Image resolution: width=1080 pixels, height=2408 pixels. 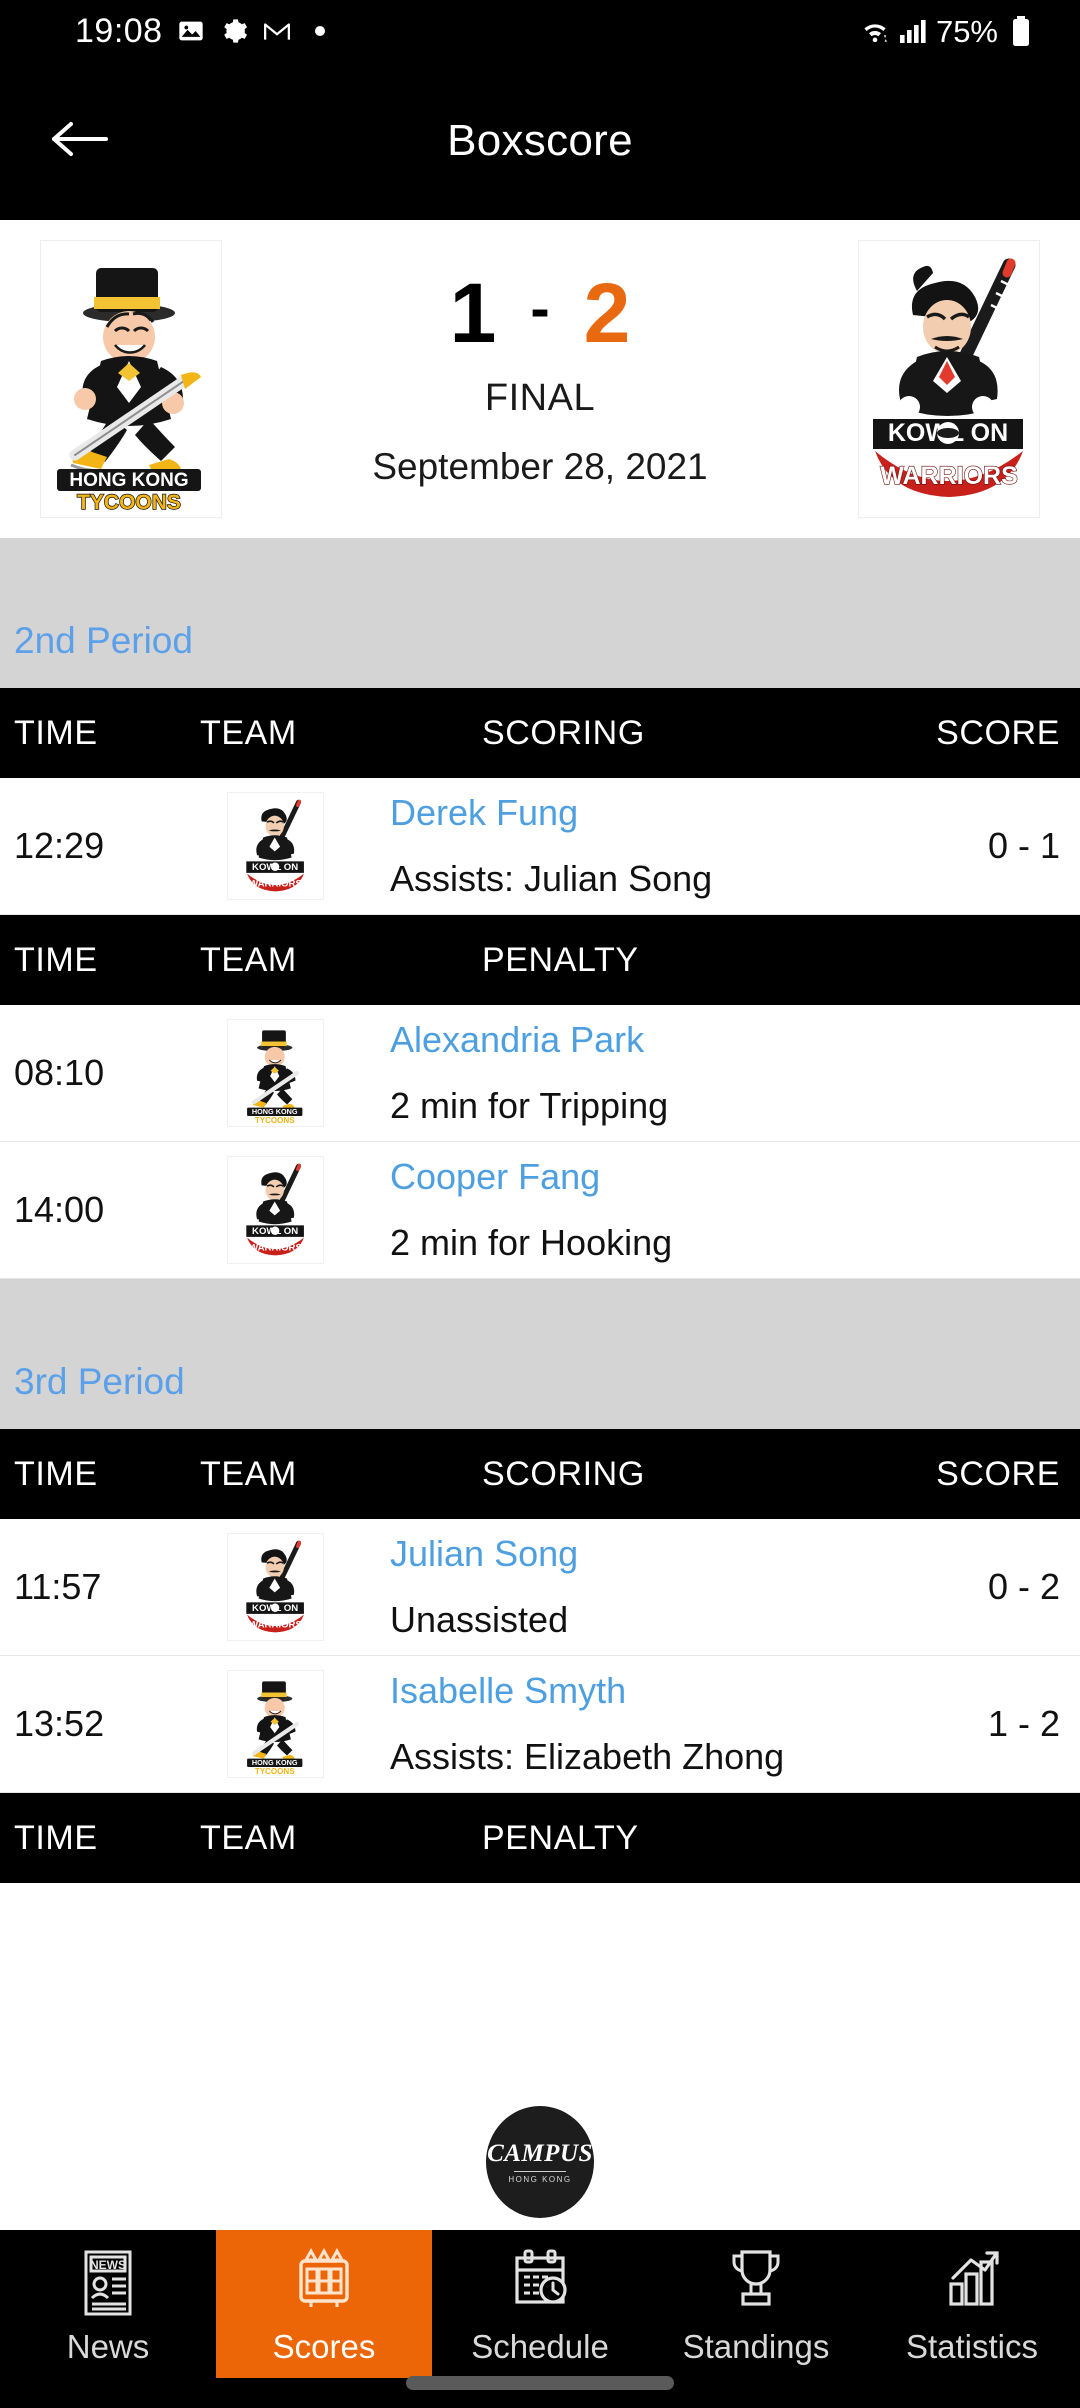 What do you see at coordinates (540, 2383) in the screenshot?
I see `home-indicator` at bounding box center [540, 2383].